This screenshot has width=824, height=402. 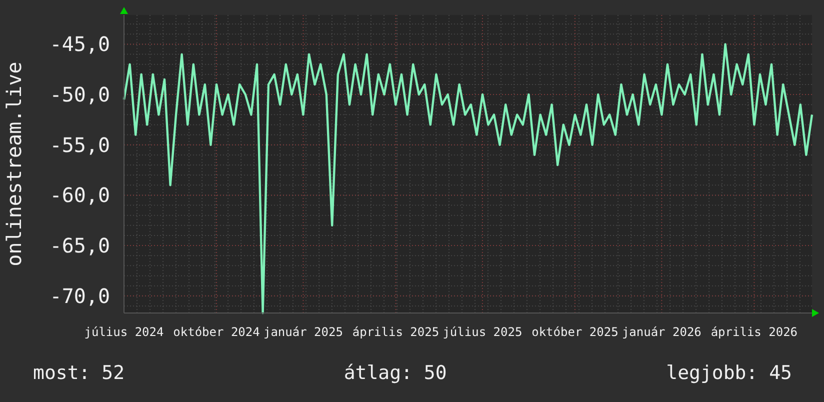 I want to click on y-tick-label: -60,0, so click(x=80, y=195).